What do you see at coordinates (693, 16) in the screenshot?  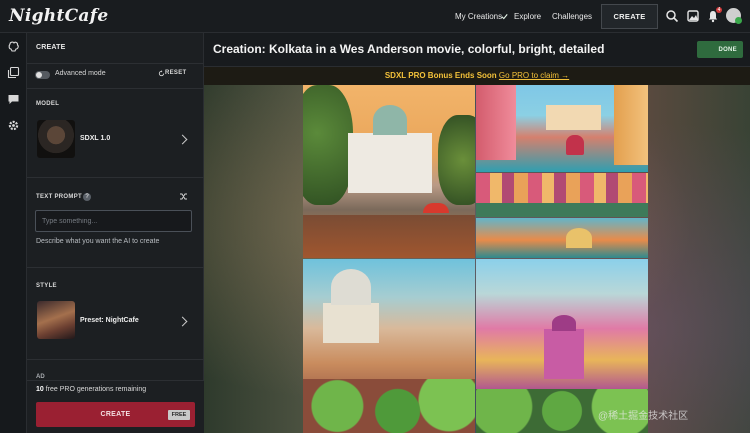 I see `gallery-icon` at bounding box center [693, 16].